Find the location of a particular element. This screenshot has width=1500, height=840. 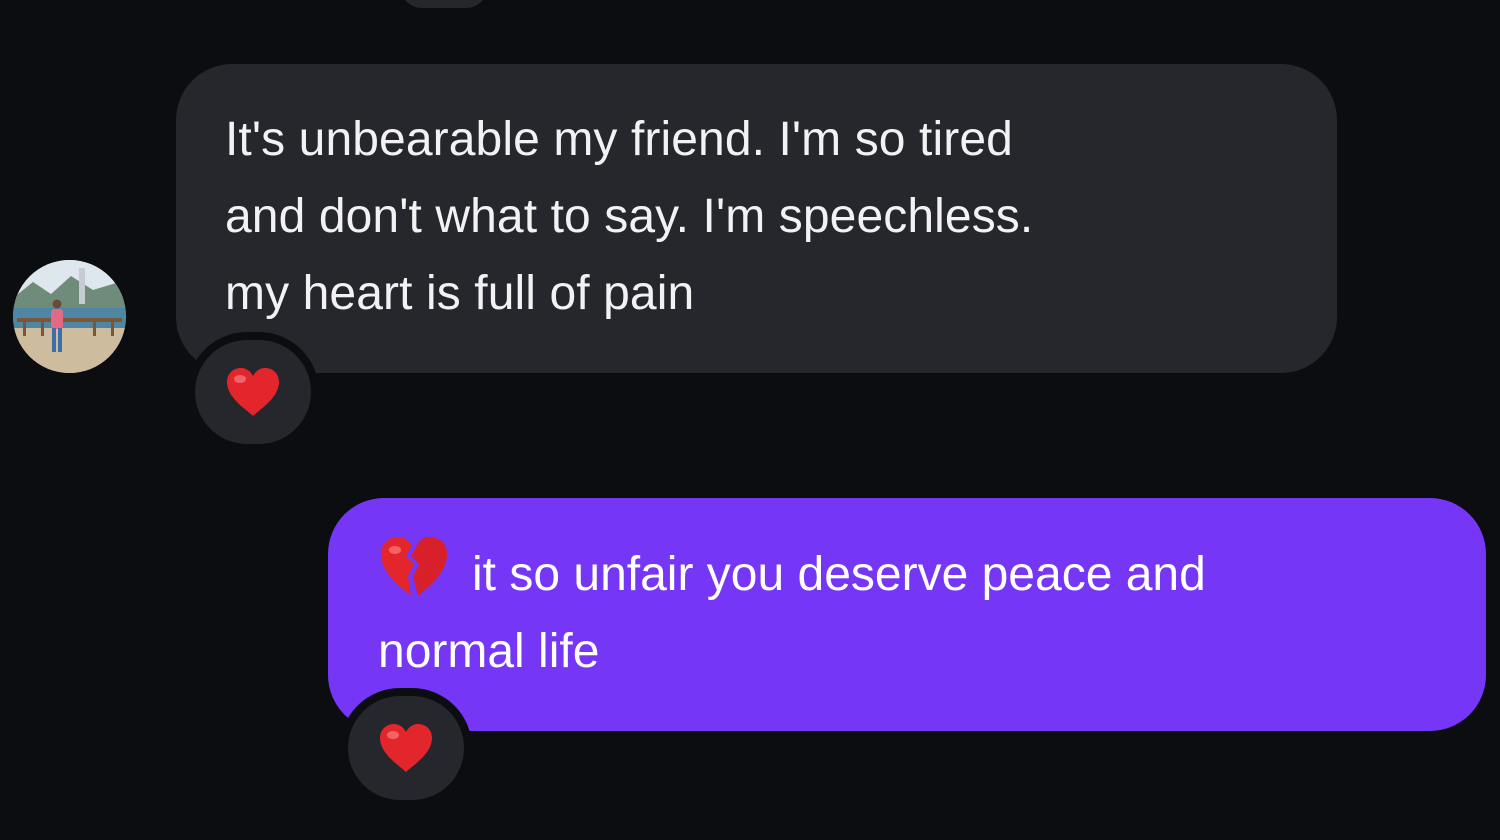

previous-message-reaction is located at coordinates (444, 4).